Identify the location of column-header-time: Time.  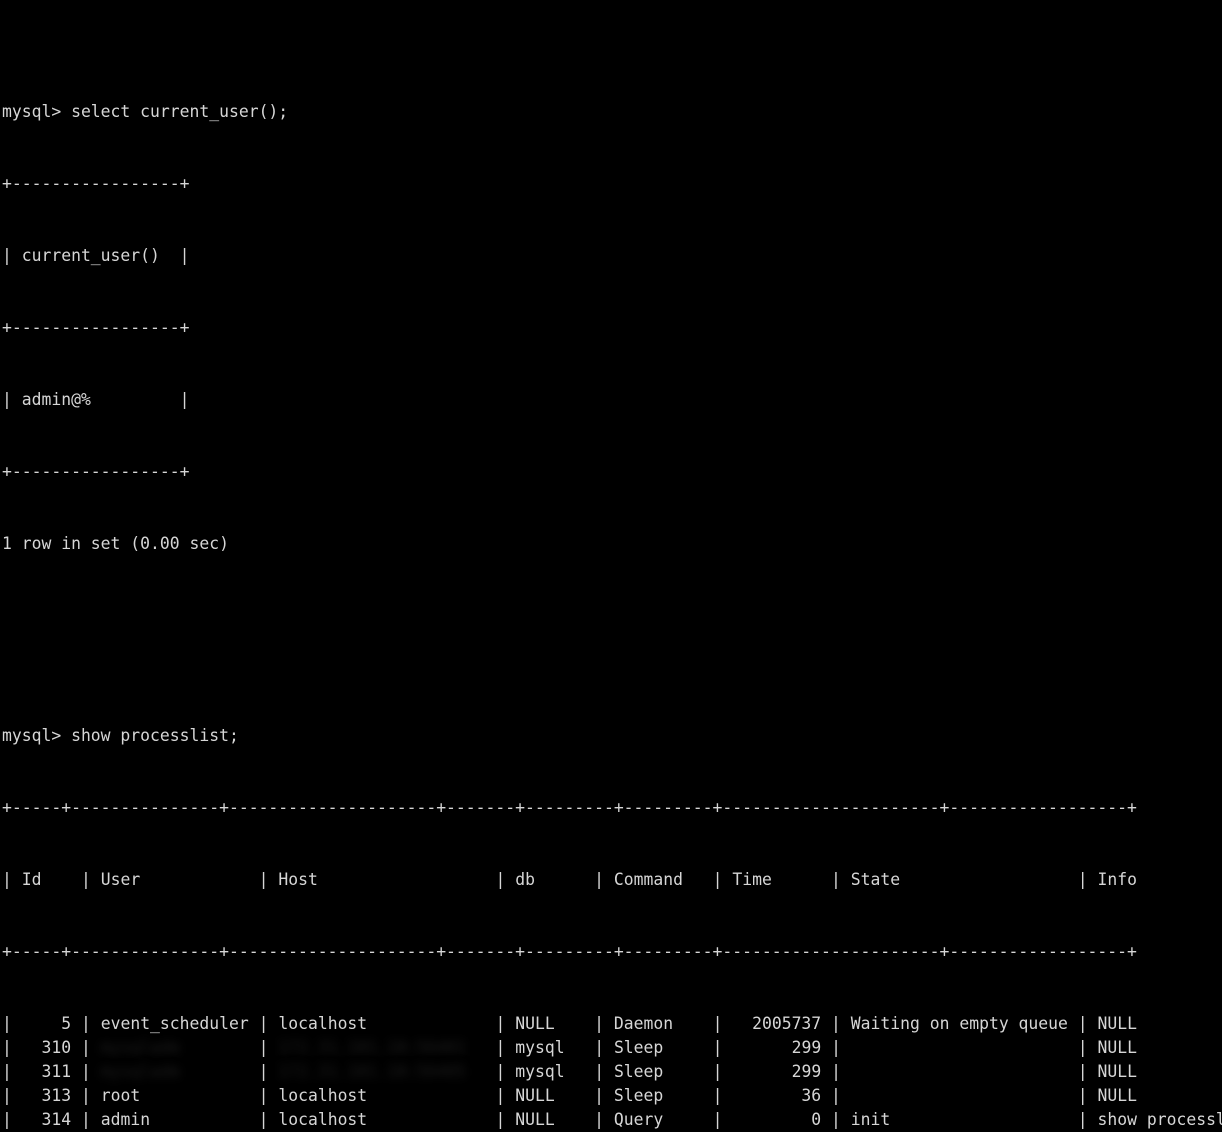
(782, 879).